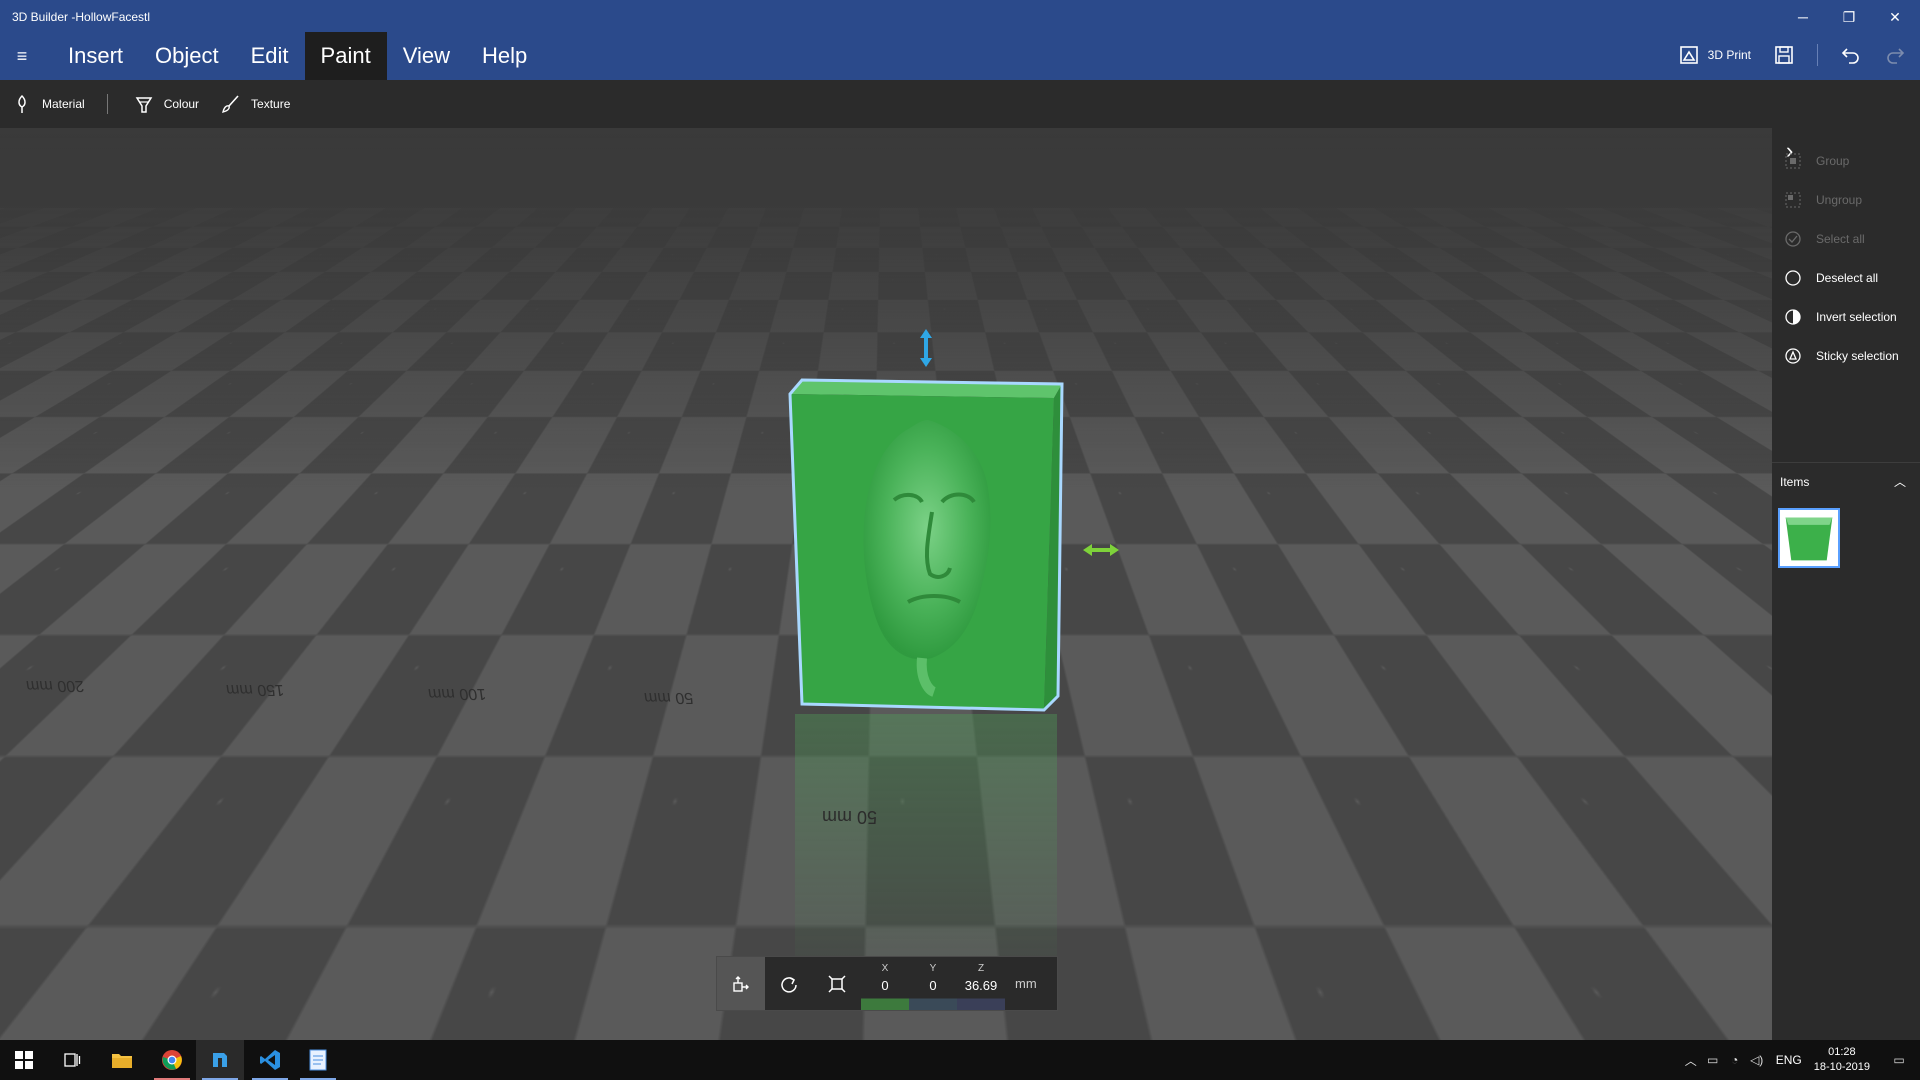 The image size is (1920, 1080). Describe the element at coordinates (1713, 1060) in the screenshot. I see `battery-icon: ▭` at that location.